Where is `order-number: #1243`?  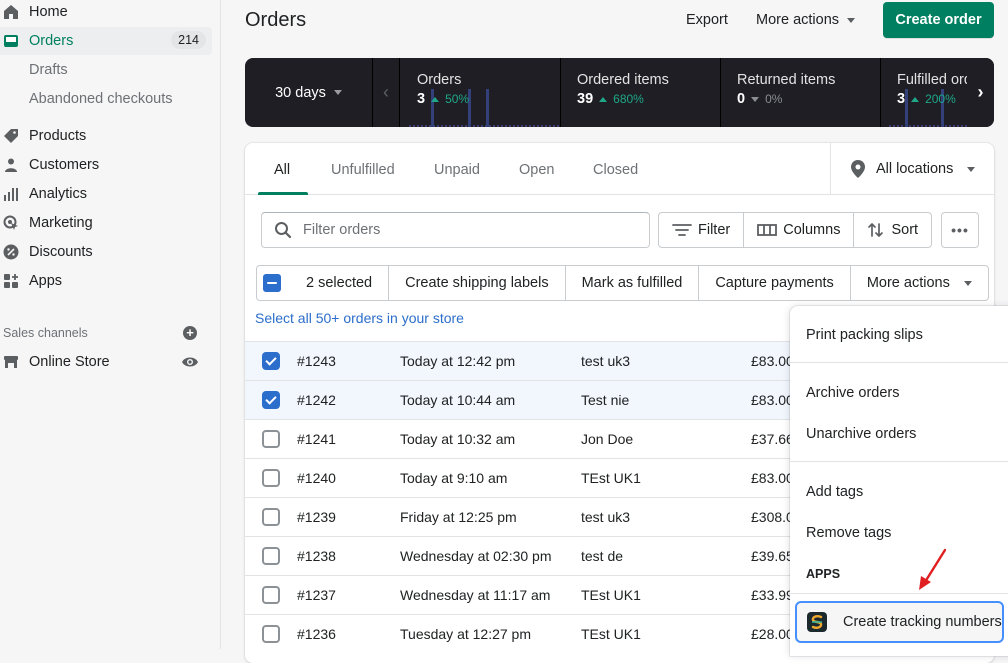 order-number: #1243 is located at coordinates (316, 361).